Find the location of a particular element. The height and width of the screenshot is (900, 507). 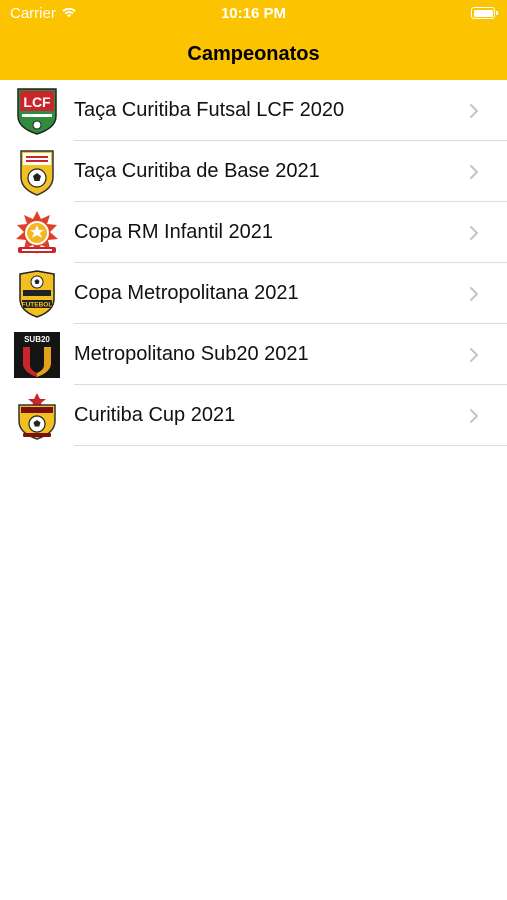

list-item-label: Curitiba Cup 2021 is located at coordinates (155, 415).